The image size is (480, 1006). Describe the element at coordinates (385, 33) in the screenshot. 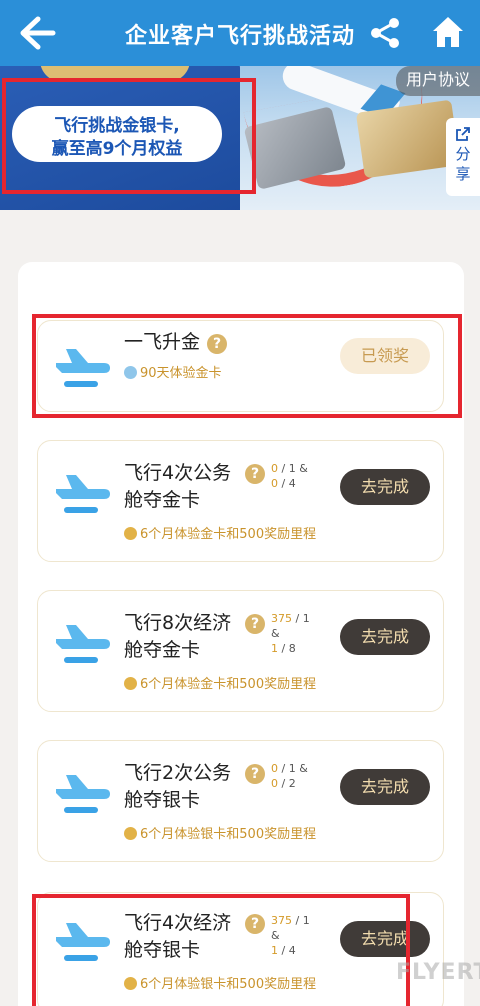

I see `share-icon` at that location.